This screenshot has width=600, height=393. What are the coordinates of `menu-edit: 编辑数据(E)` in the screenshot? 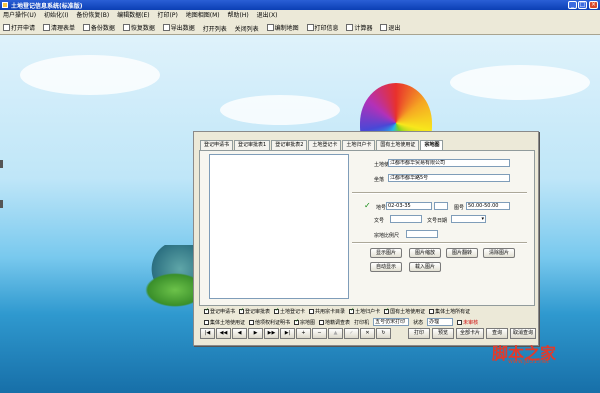 It's located at (133, 15).